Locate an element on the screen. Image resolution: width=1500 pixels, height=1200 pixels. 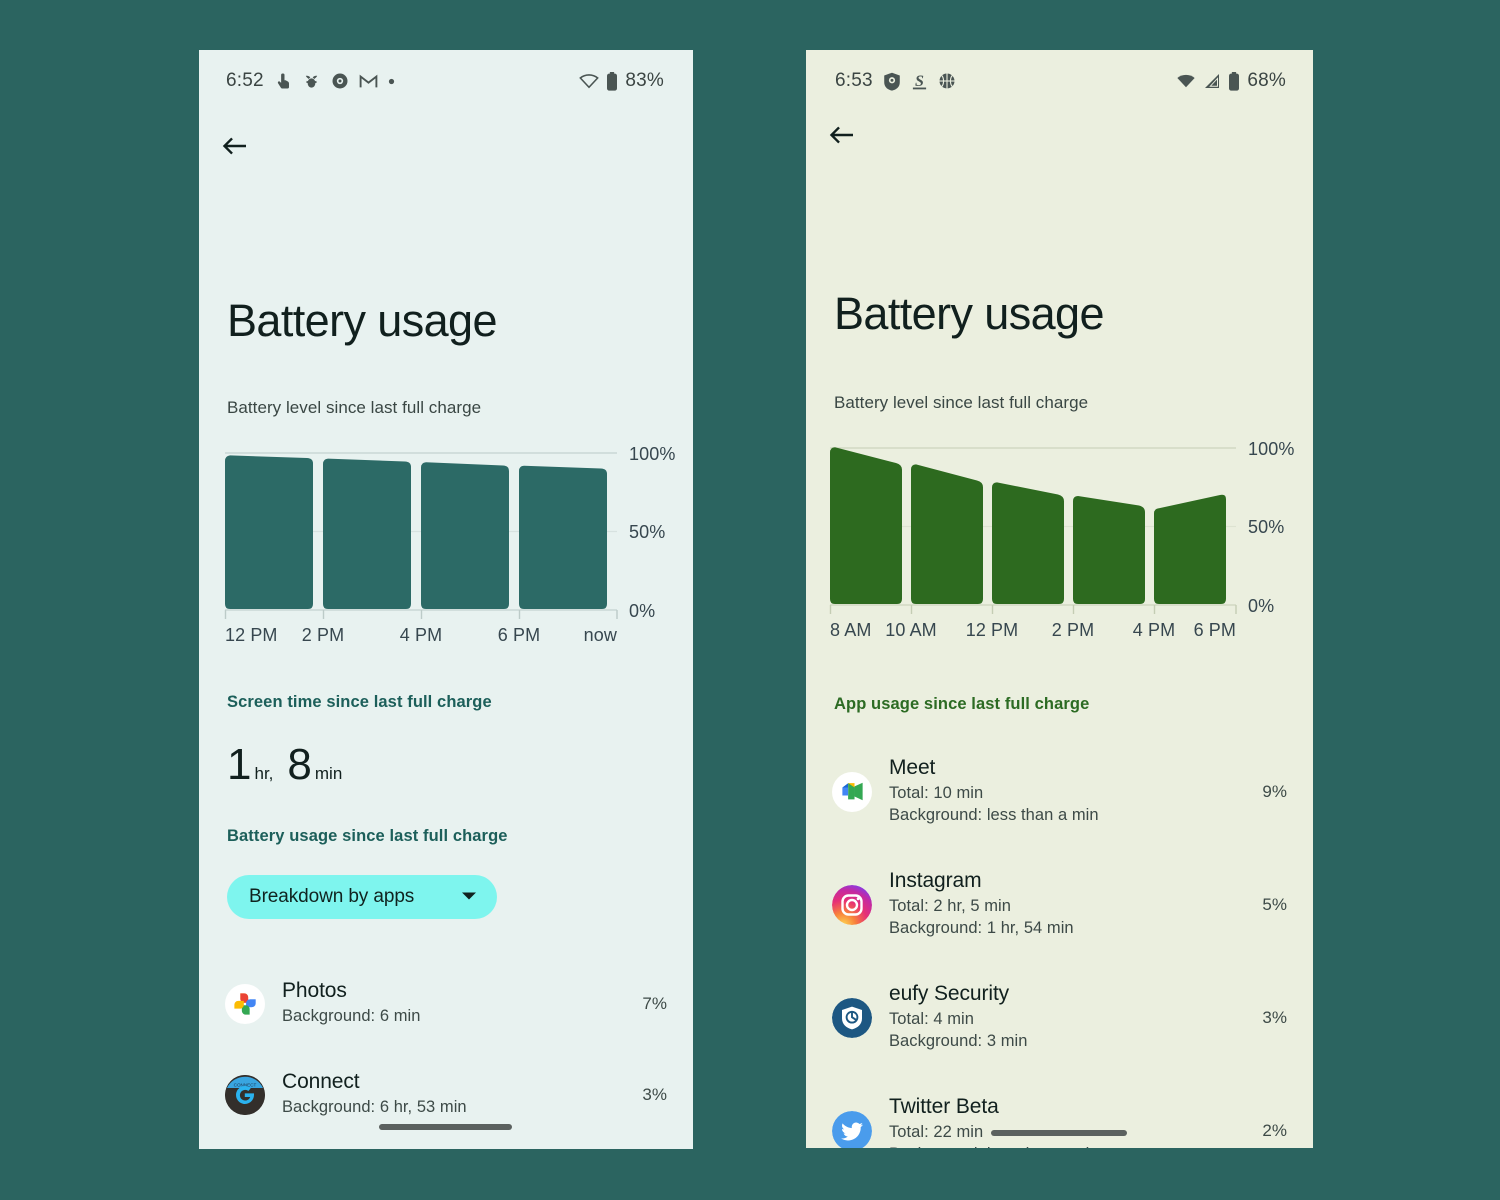
list-item-text: Photos Background: 6 min is located at coordinates (456, 1003).